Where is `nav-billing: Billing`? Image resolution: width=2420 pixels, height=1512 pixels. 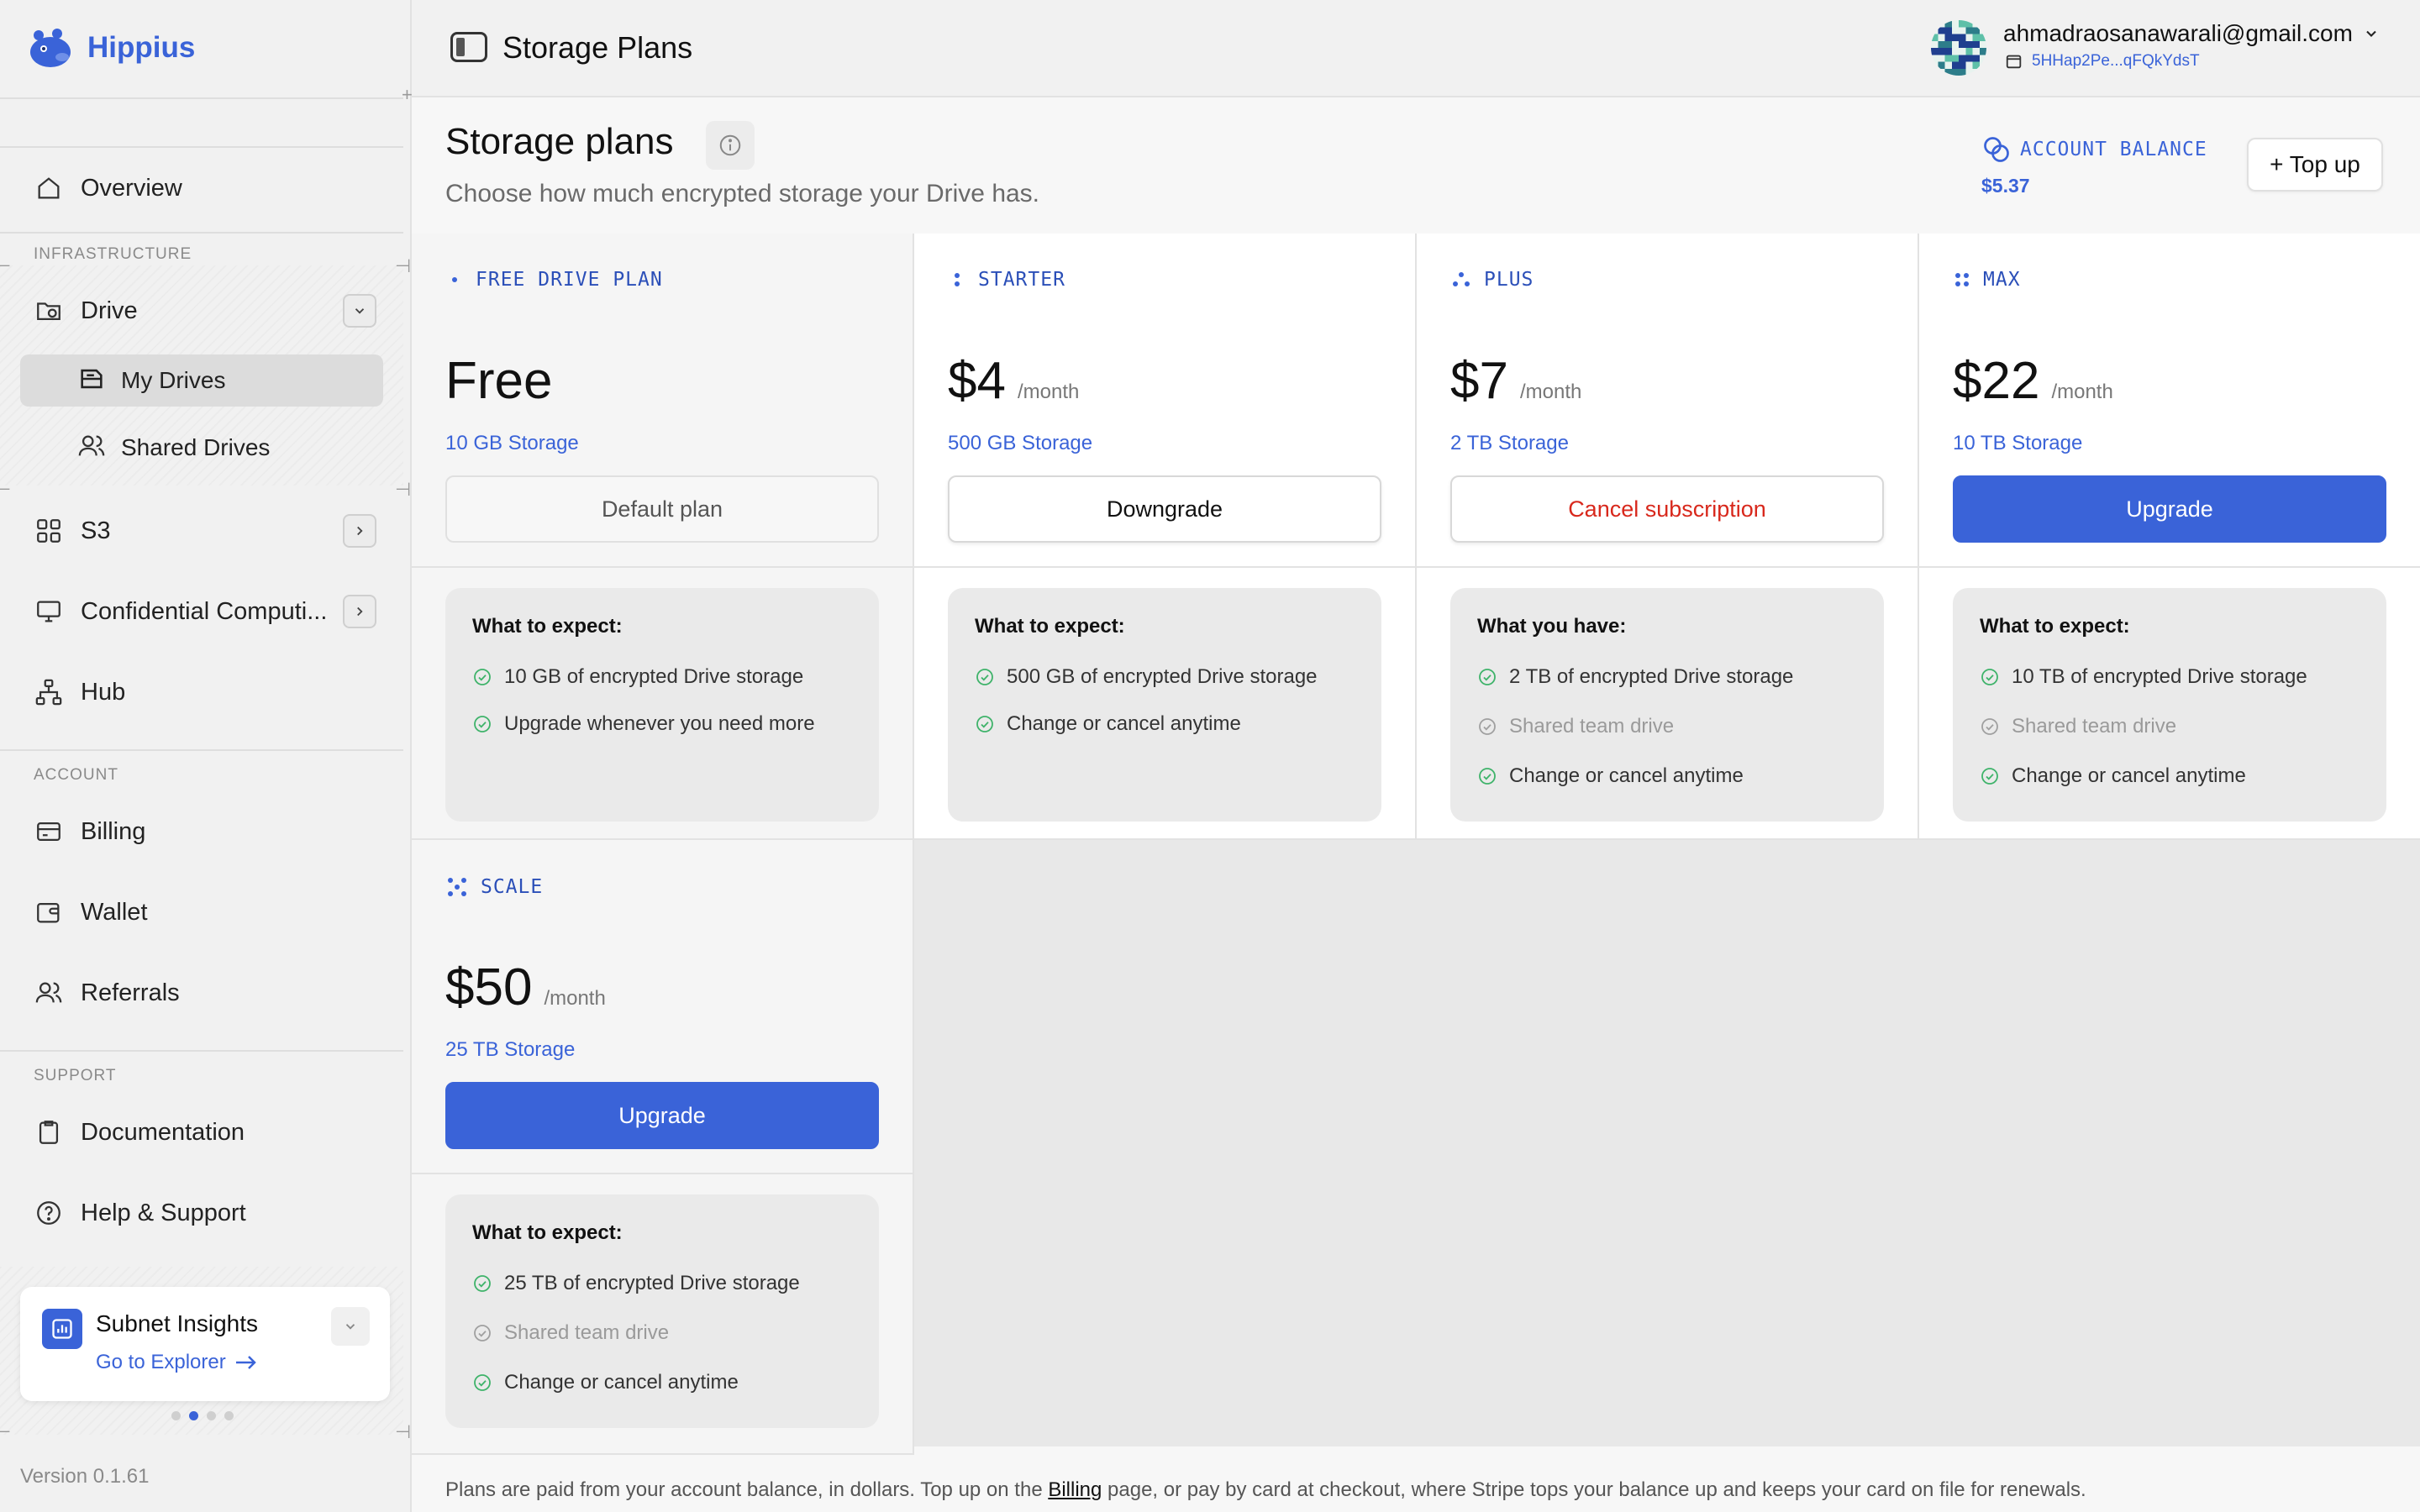 nav-billing: Billing is located at coordinates (205, 831).